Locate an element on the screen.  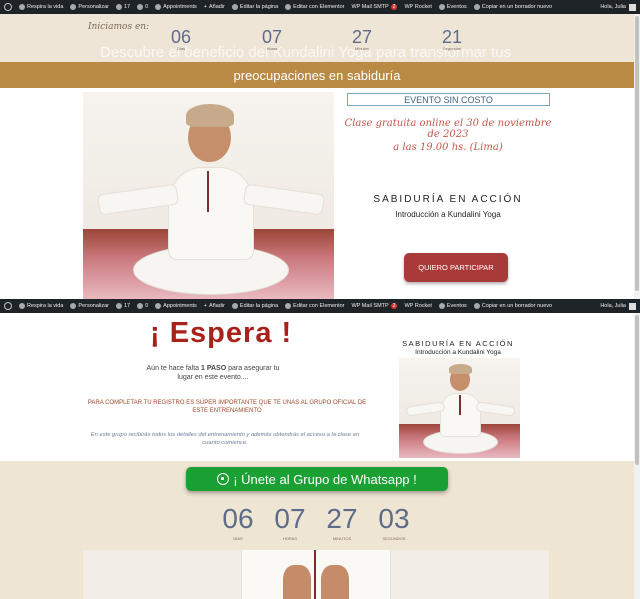
event-badge: EVENTO SIN COSTO is located at coordinates (448, 99).